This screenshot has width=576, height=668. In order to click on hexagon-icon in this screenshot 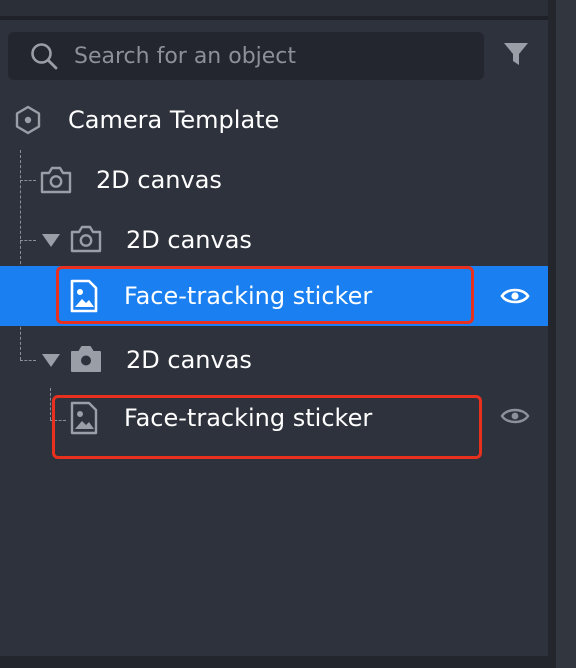, I will do `click(28, 120)`.